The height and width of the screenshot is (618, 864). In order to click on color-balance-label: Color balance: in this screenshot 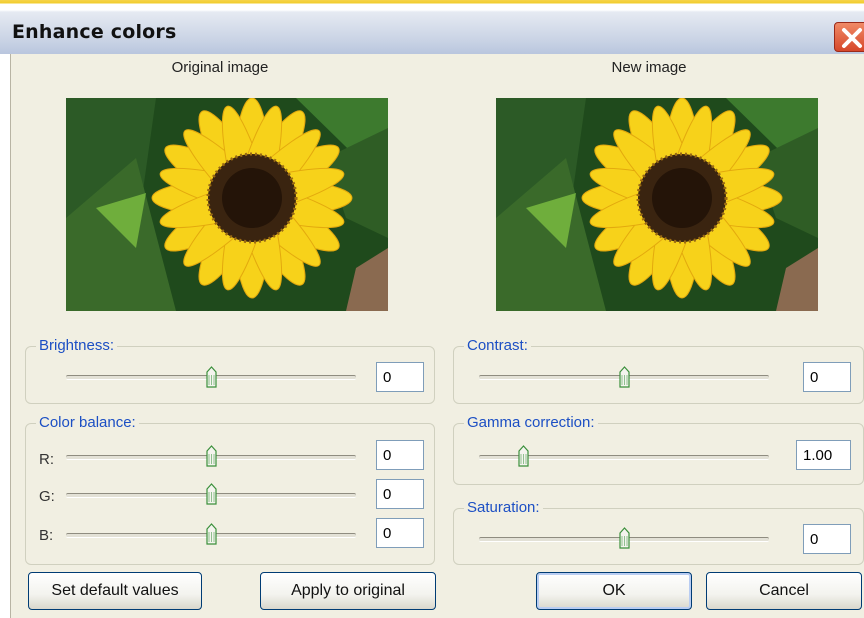, I will do `click(87, 422)`.